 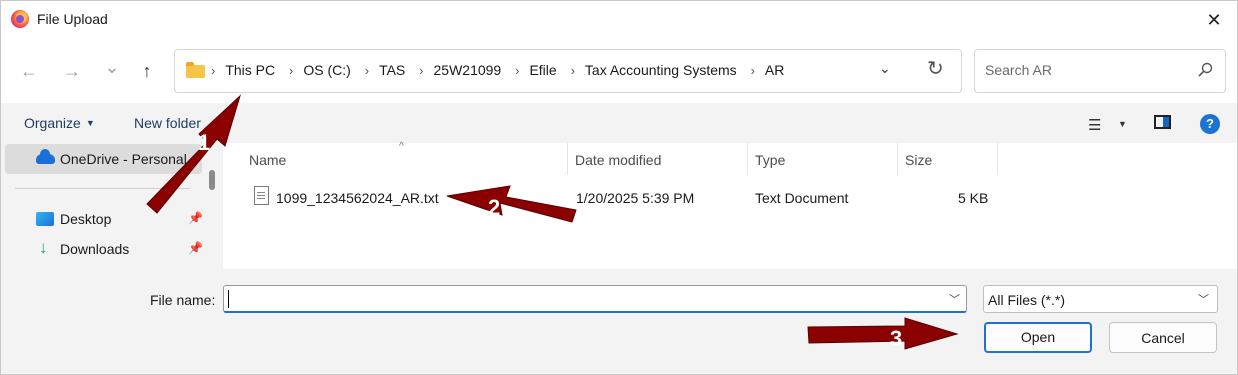 What do you see at coordinates (619, 123) in the screenshot?
I see `command-bar: Organize ▼ New folder ☰ ▼ ?` at bounding box center [619, 123].